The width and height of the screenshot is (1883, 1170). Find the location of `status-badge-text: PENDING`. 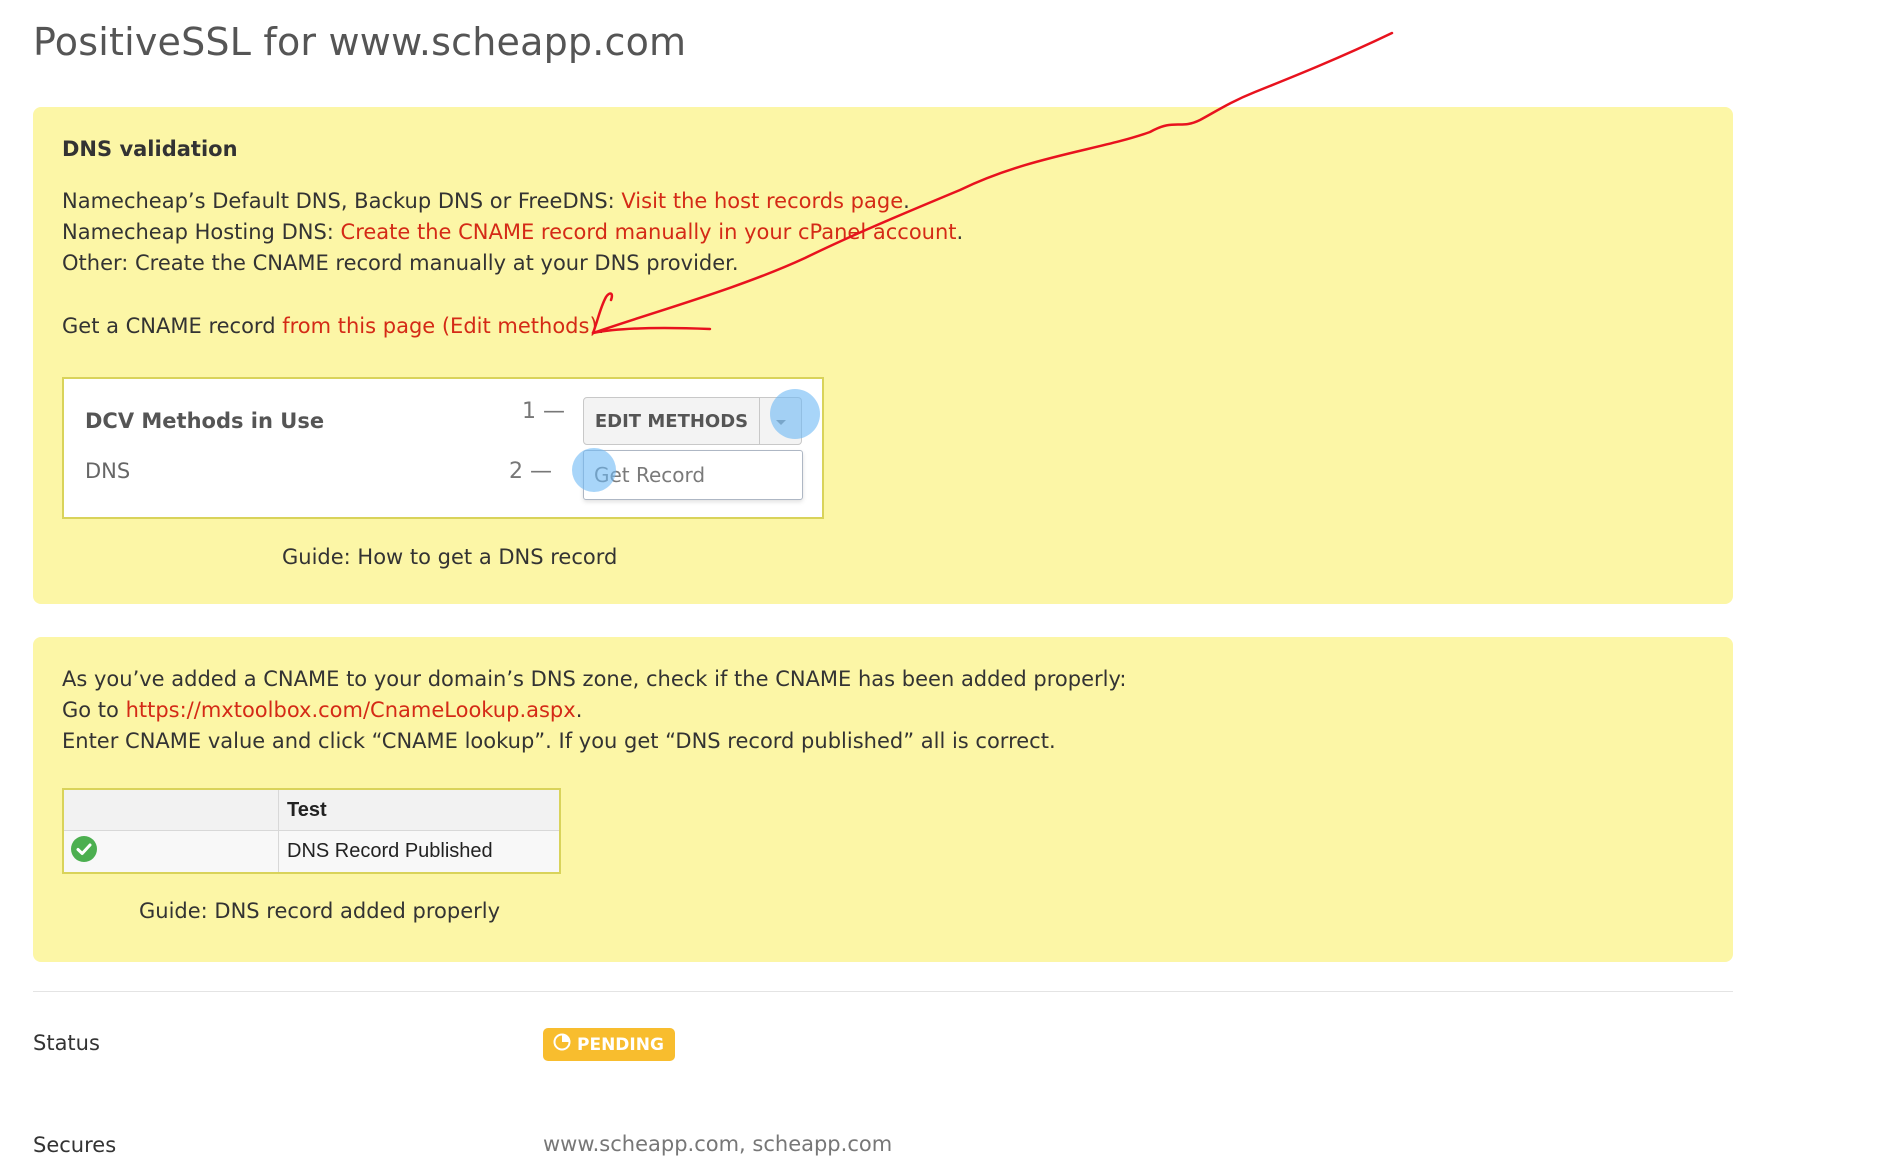

status-badge-text: PENDING is located at coordinates (620, 1044).